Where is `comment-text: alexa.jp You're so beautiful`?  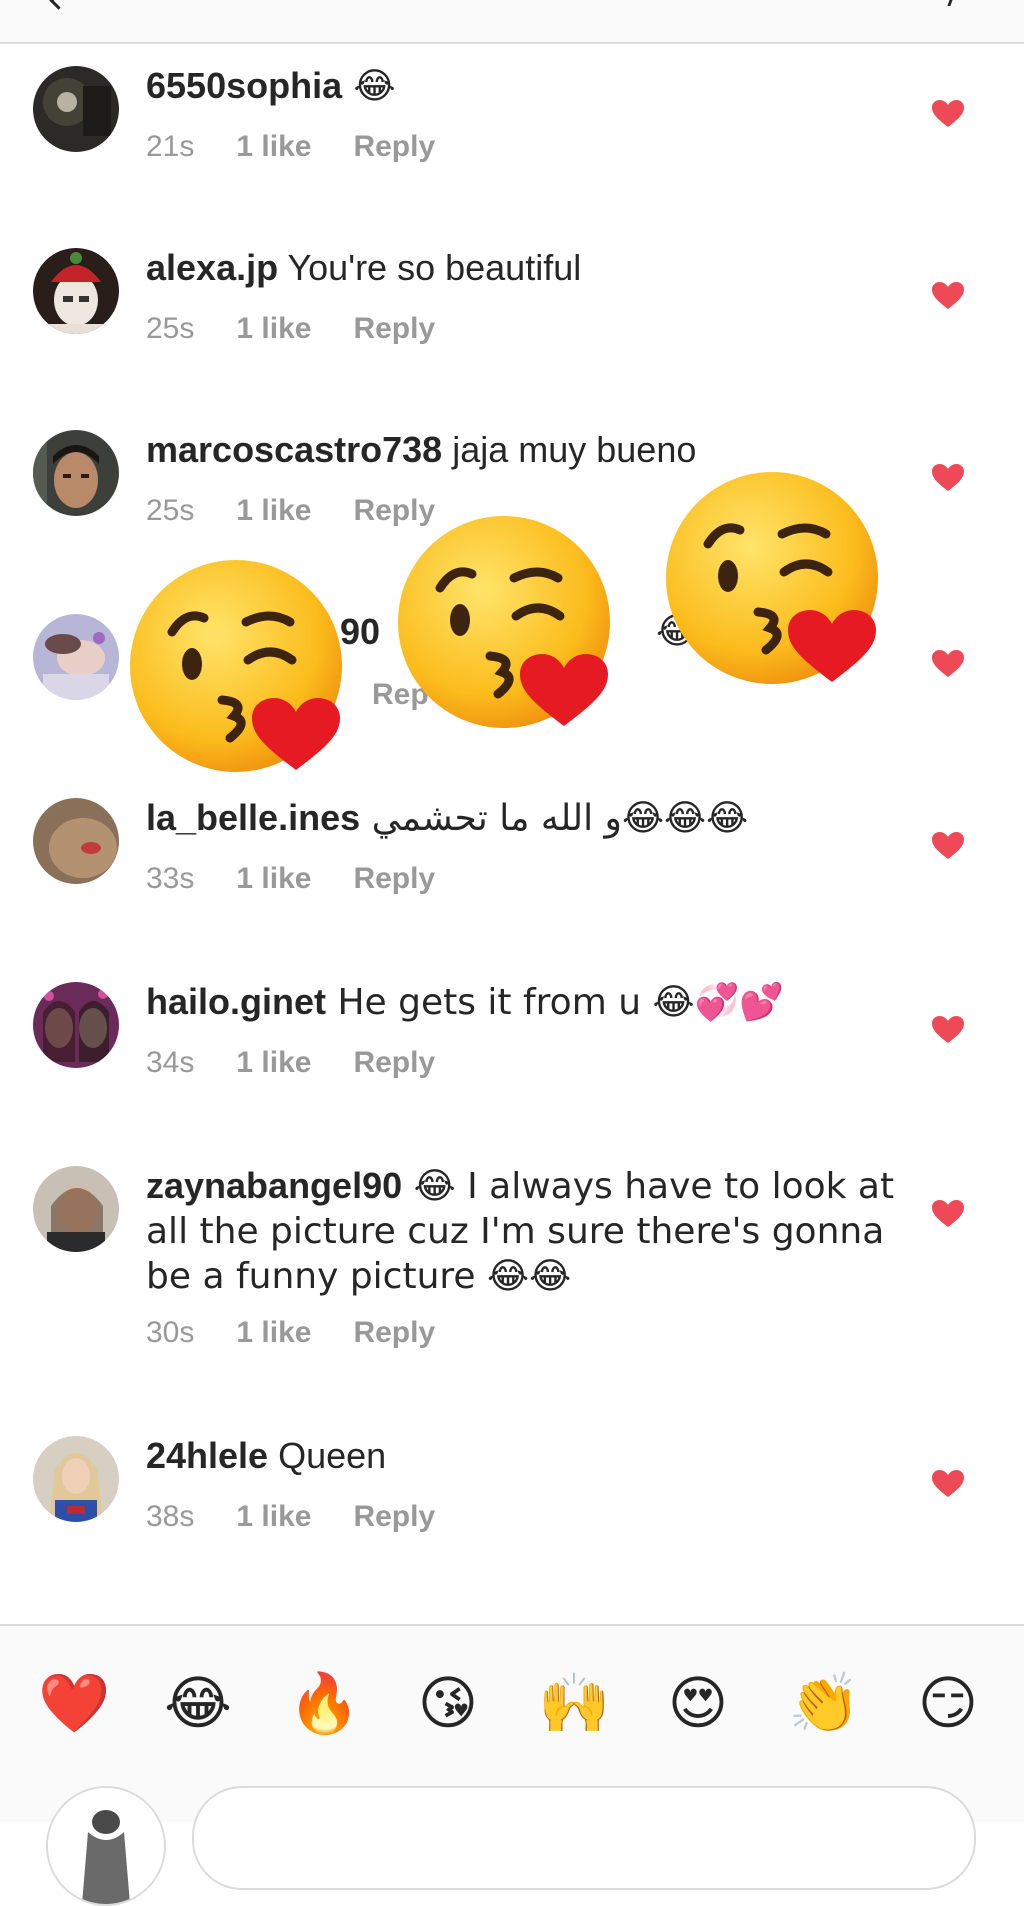
comment-text: alexa.jp You're so beautiful is located at coordinates (364, 267).